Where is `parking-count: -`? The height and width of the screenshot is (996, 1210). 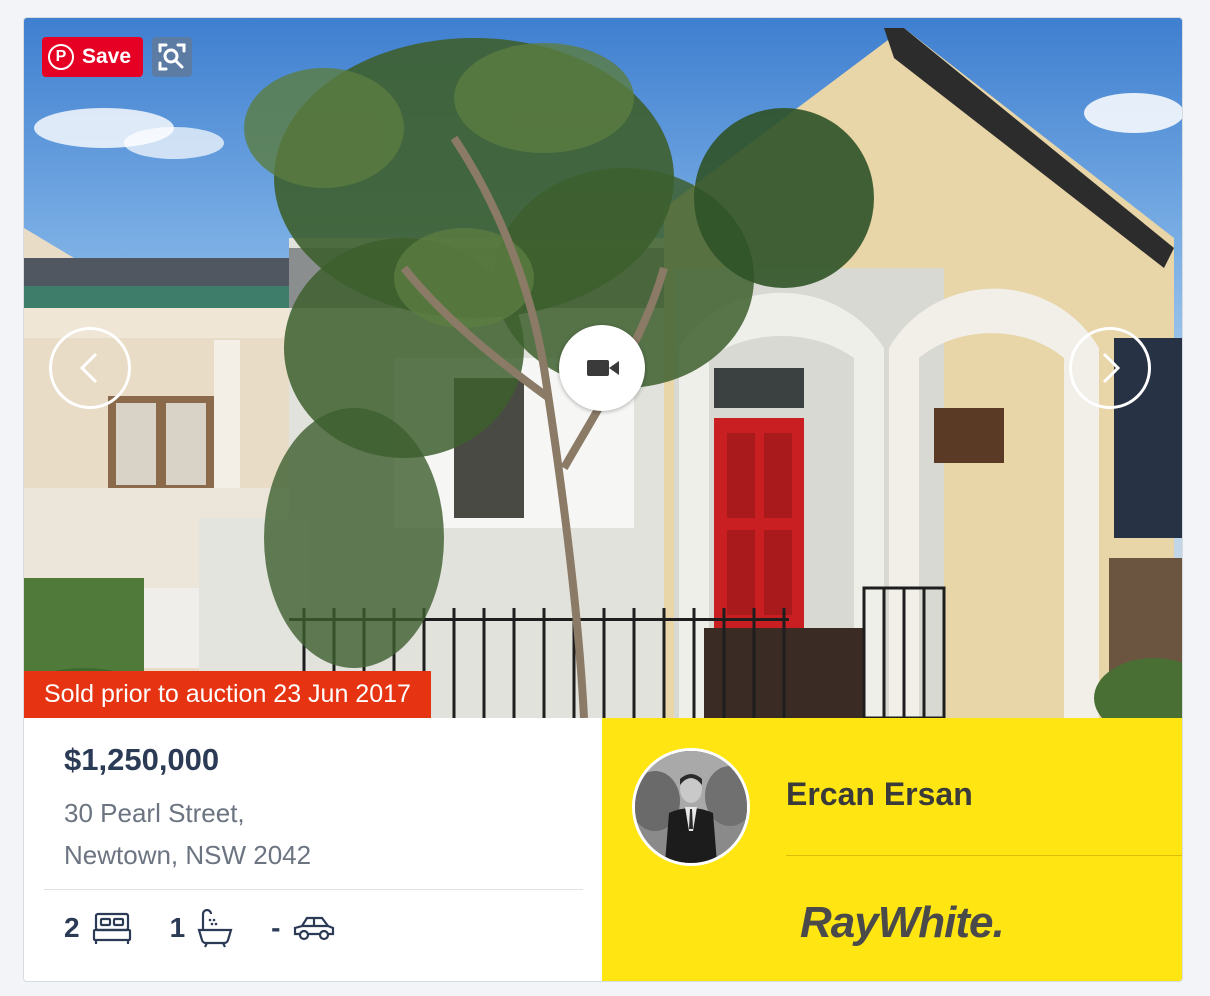 parking-count: - is located at coordinates (276, 927).